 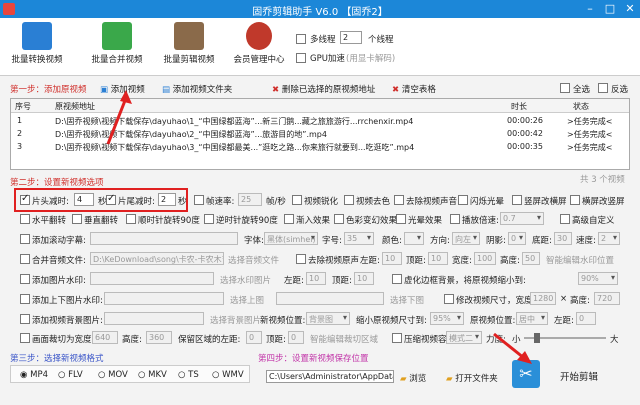 What do you see at coordinates (586, 318) in the screenshot?
I see `bg-left-input: 0` at bounding box center [586, 318].